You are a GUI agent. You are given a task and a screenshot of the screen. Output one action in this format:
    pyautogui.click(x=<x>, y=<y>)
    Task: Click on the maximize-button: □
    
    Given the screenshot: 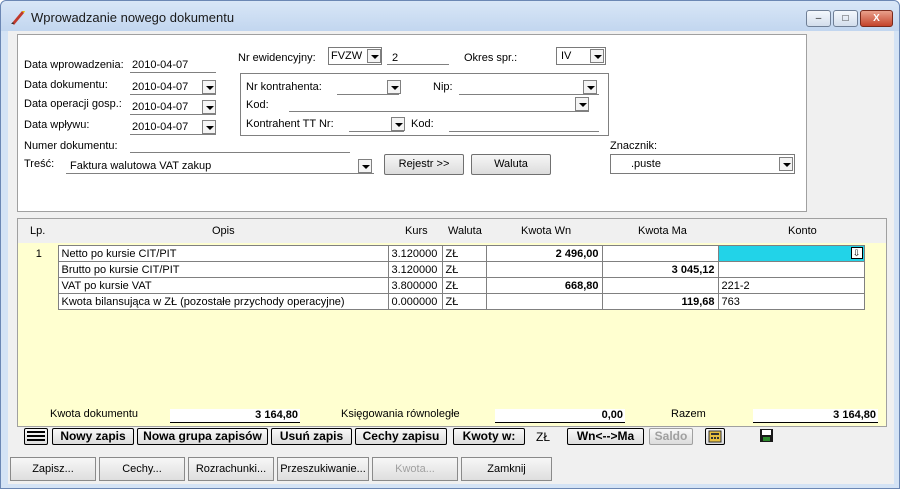 What is the action you would take?
    pyautogui.click(x=845, y=18)
    